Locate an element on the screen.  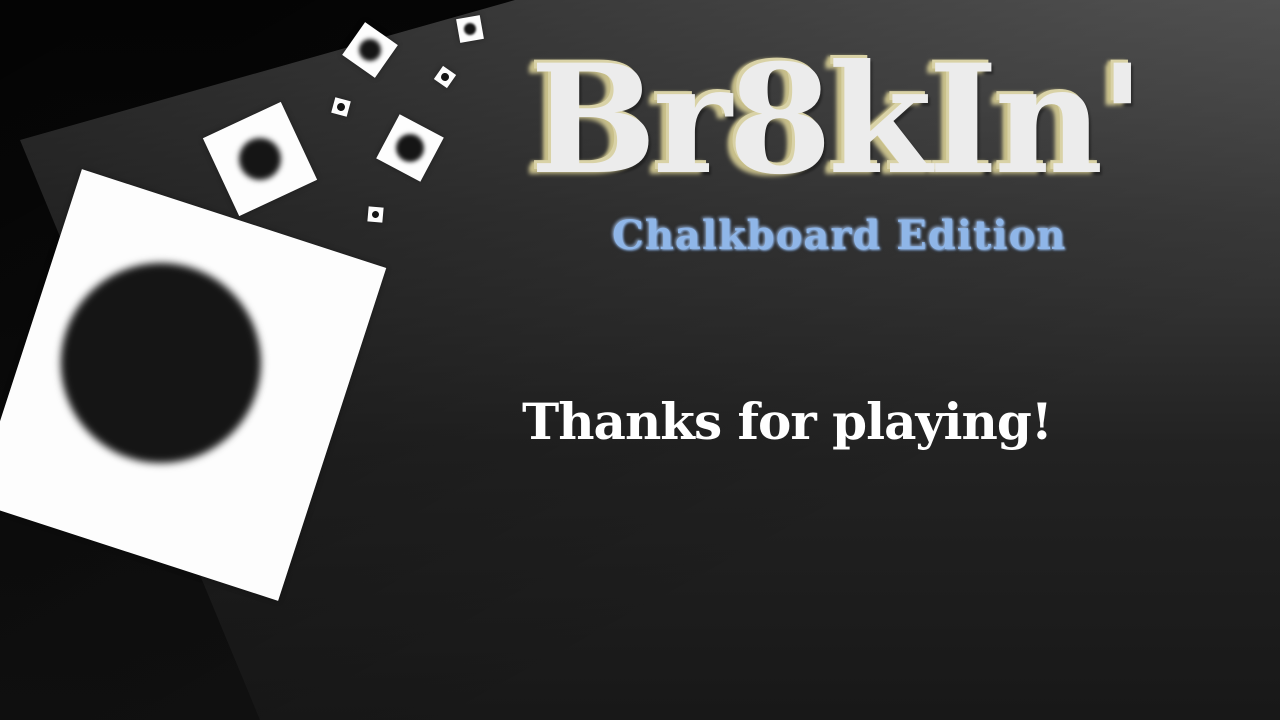
game-title: Br8kIn' is located at coordinates (837, 120).